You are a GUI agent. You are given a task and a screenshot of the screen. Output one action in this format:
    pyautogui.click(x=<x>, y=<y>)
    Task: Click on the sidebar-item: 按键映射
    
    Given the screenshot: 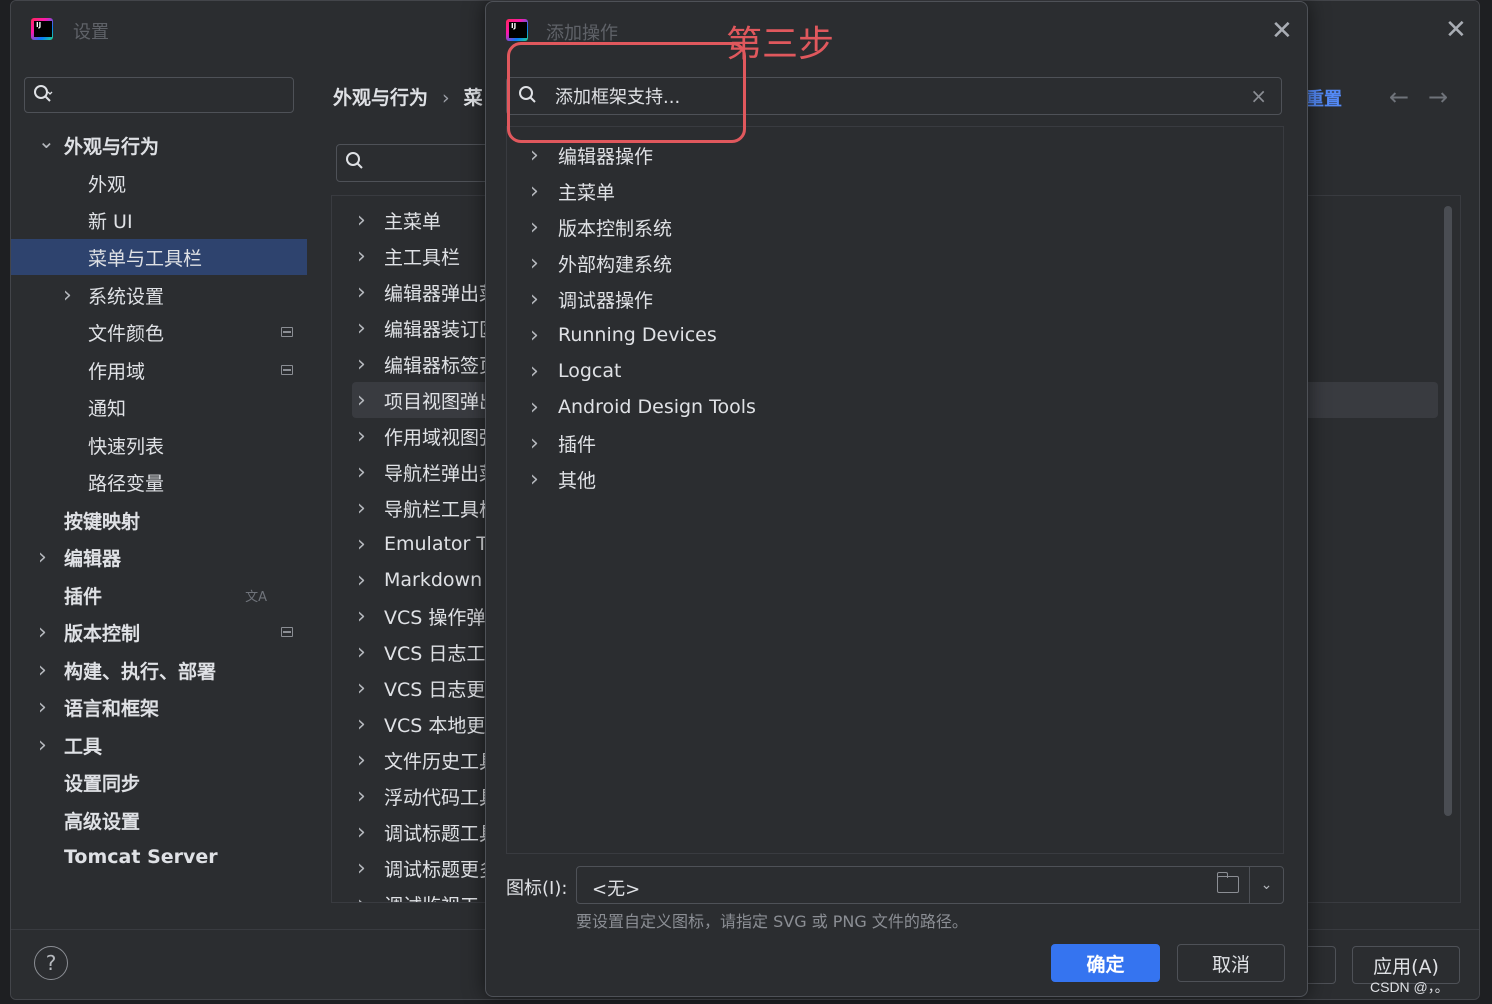 What is the action you would take?
    pyautogui.click(x=159, y=520)
    